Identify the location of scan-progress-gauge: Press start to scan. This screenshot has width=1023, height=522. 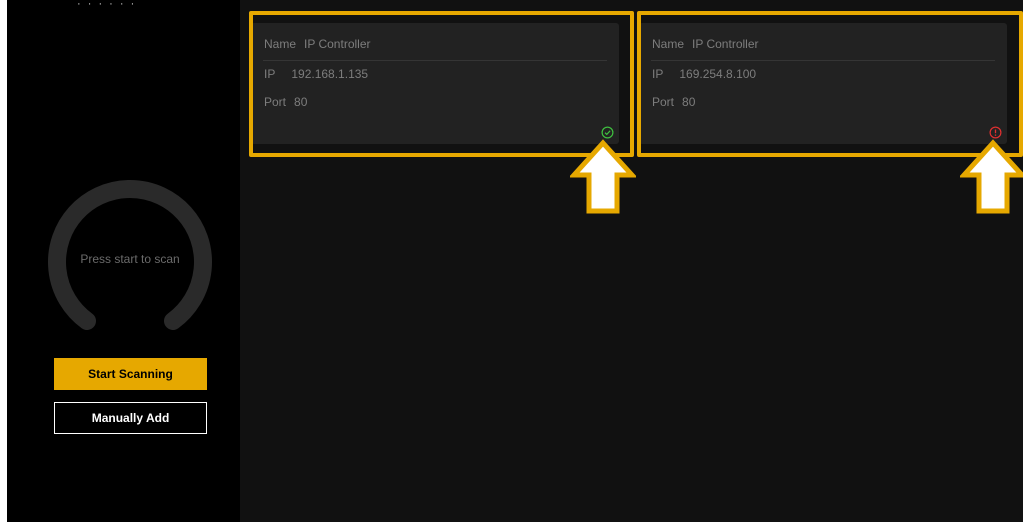
(130, 266).